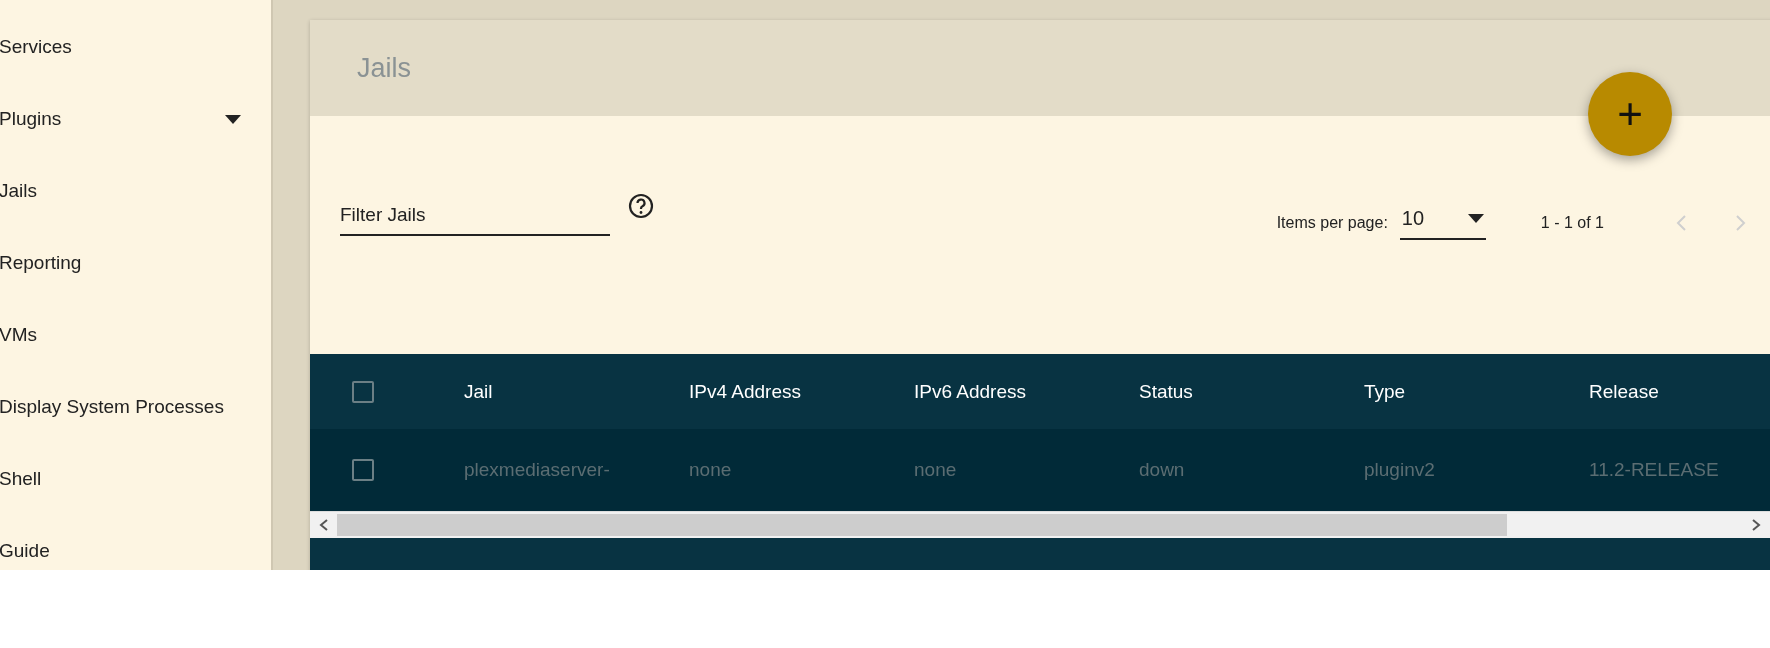 This screenshot has height=648, width=1770. What do you see at coordinates (641, 206) in the screenshot?
I see `help-icon` at bounding box center [641, 206].